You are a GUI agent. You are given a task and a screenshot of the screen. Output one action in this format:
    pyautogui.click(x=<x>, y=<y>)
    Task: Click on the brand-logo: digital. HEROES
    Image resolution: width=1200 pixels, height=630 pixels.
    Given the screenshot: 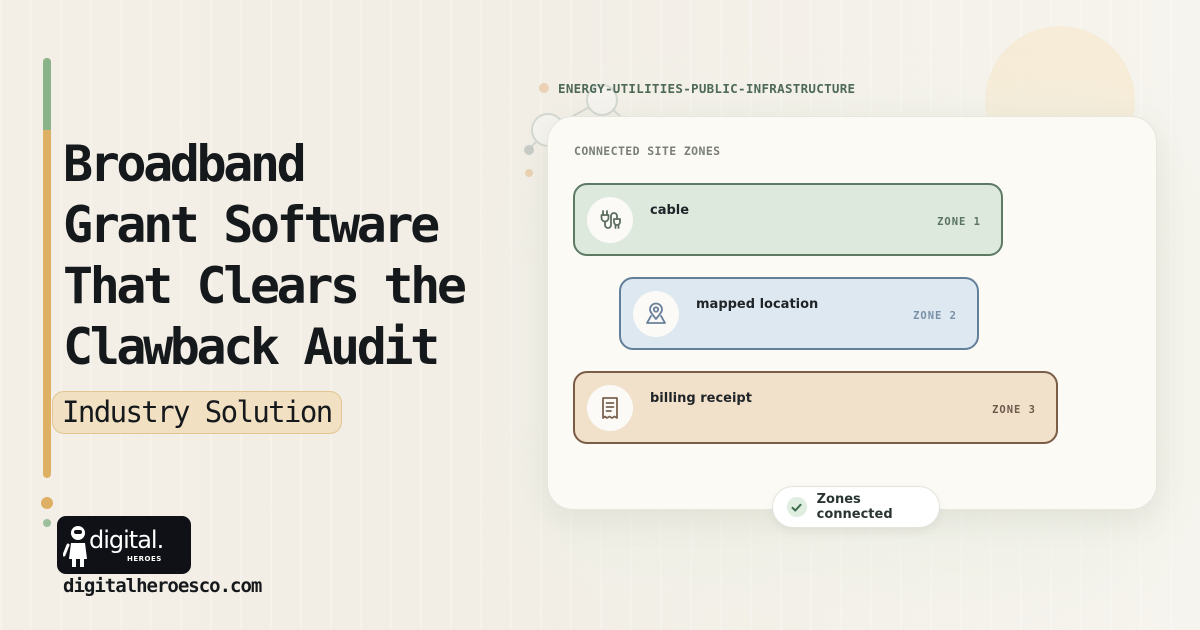 What is the action you would take?
    pyautogui.click(x=124, y=545)
    